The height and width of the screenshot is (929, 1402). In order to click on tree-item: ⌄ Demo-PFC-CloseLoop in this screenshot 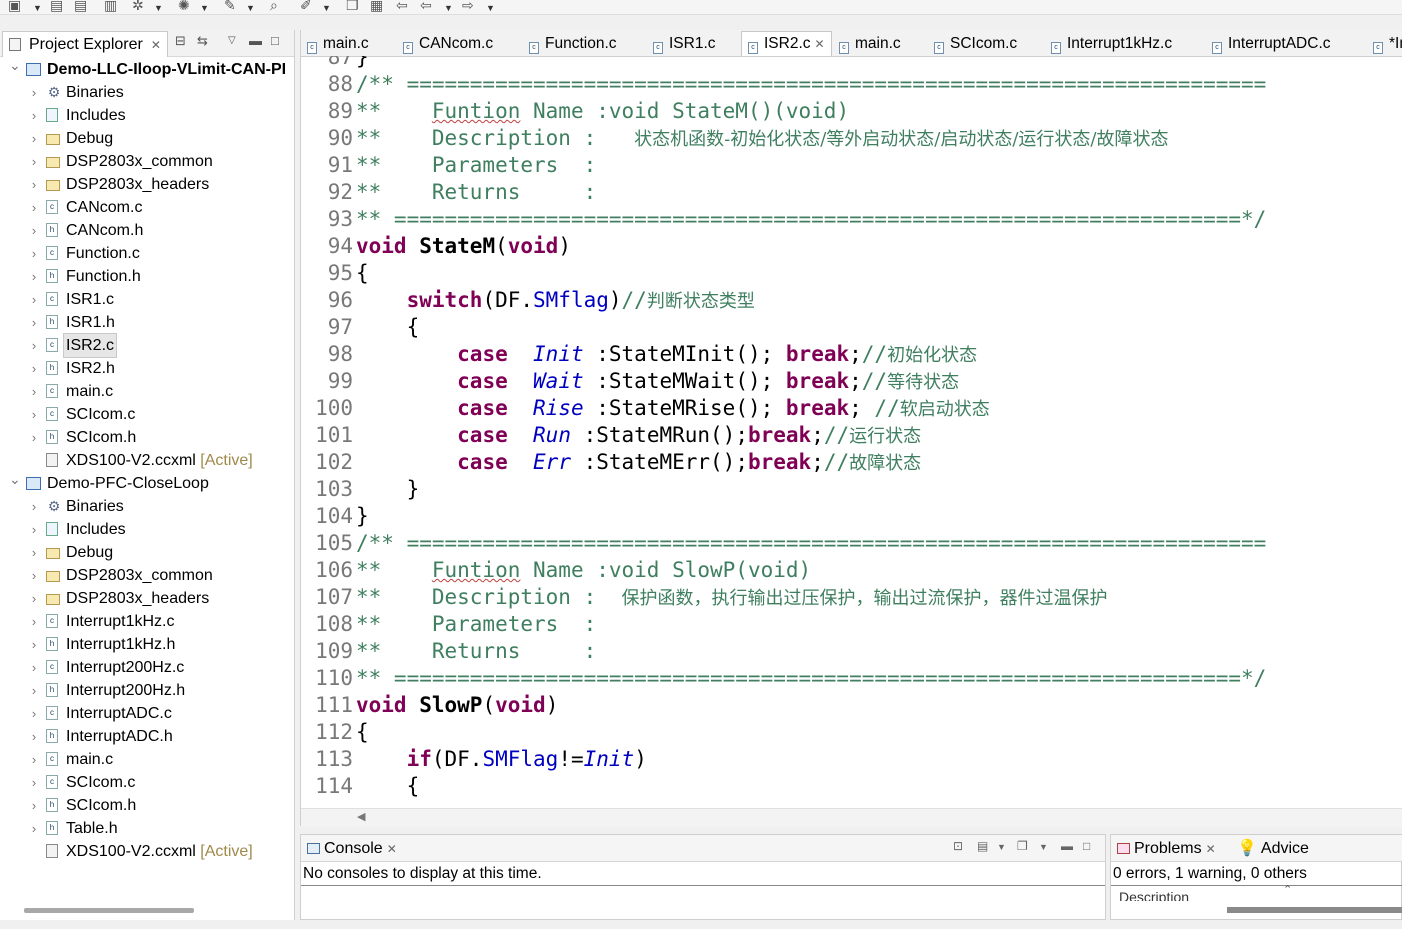, I will do `click(147, 483)`.